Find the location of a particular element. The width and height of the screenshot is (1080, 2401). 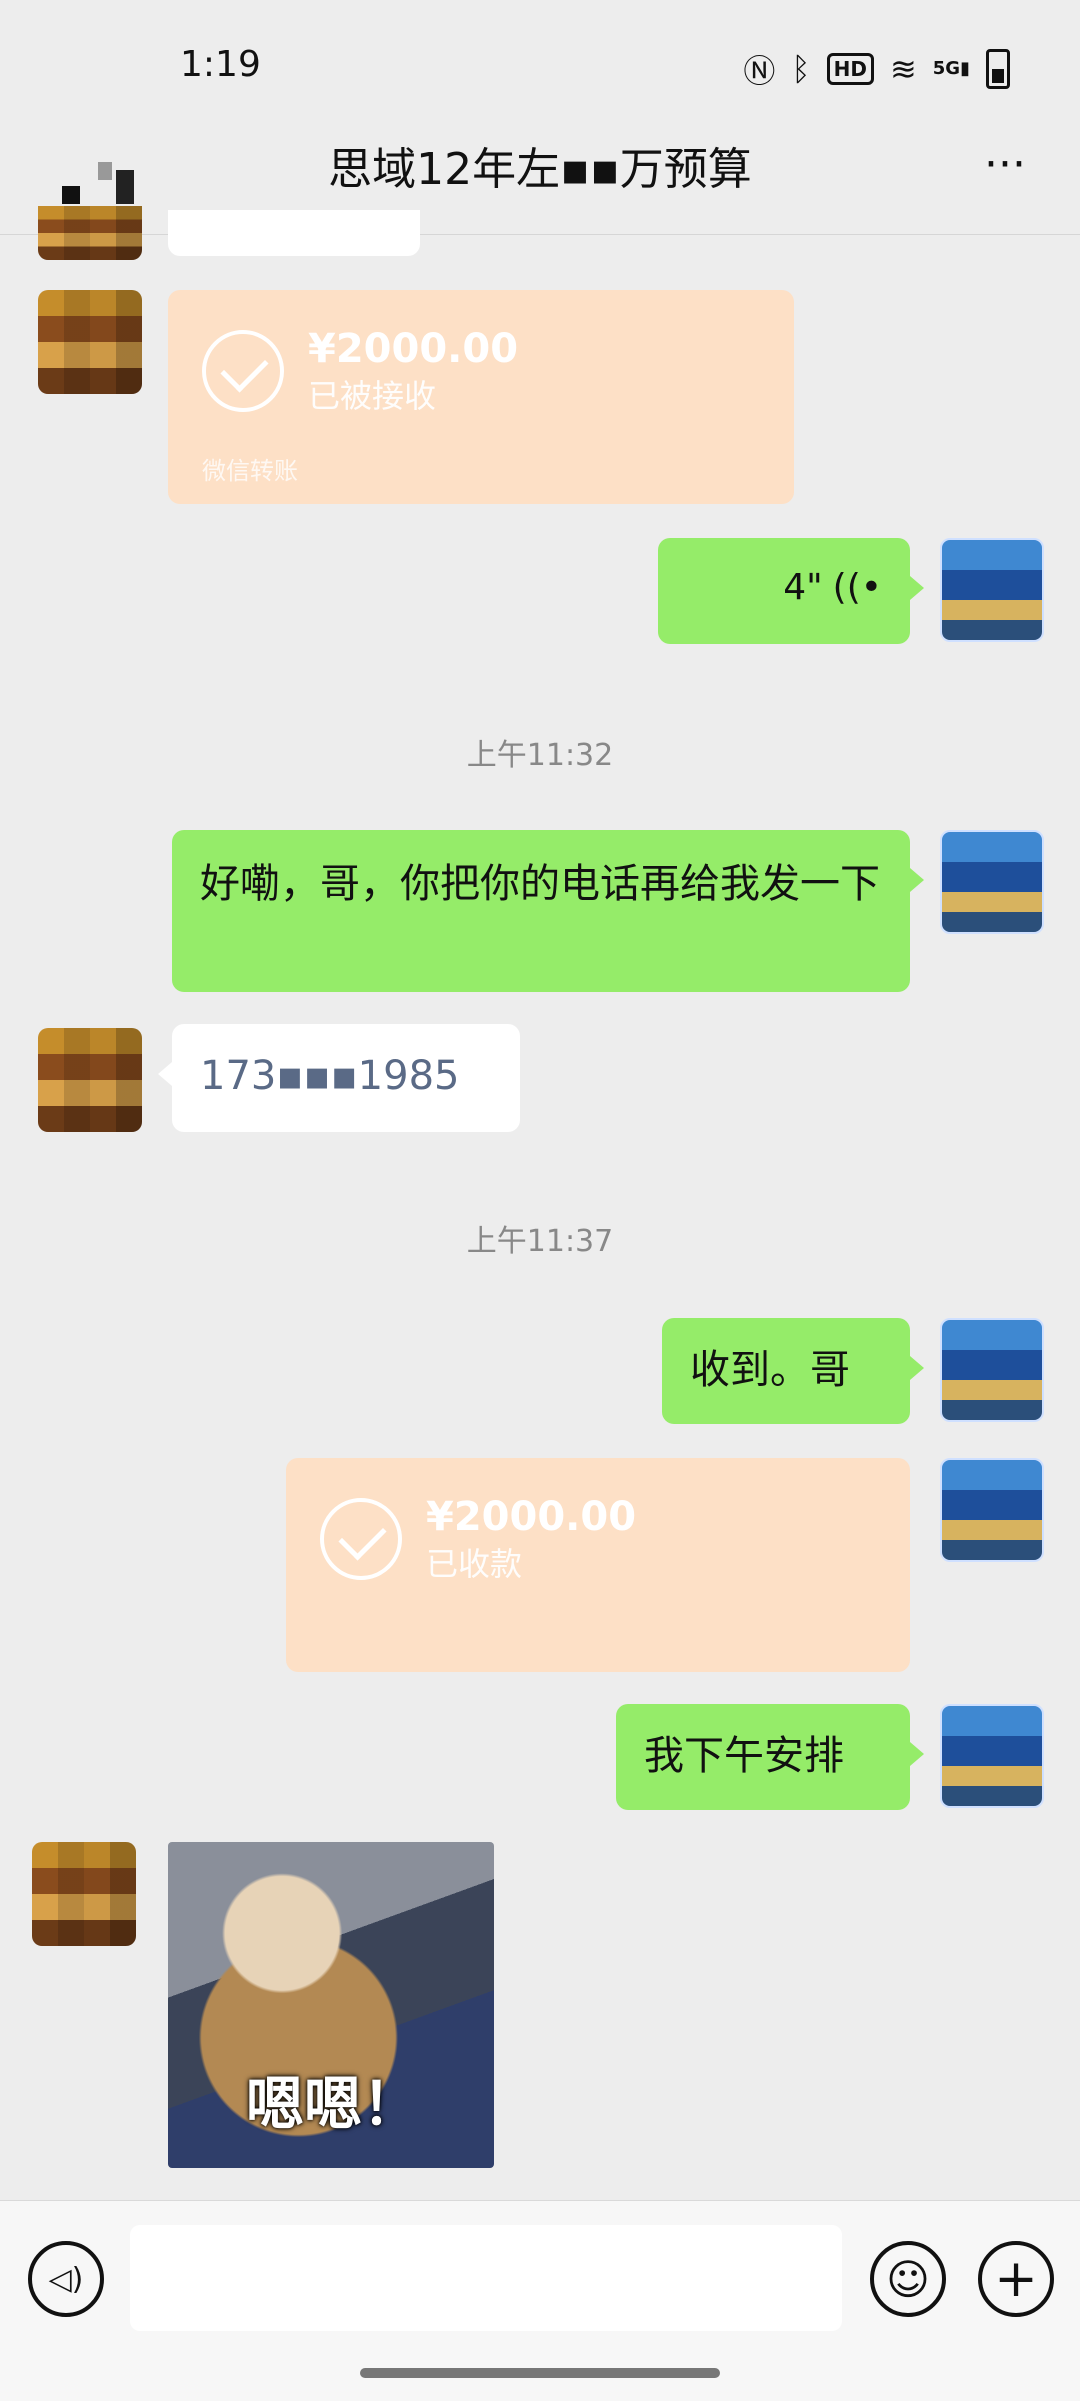

phone-number-text: 173▪▪▪1985 is located at coordinates (346, 1077).